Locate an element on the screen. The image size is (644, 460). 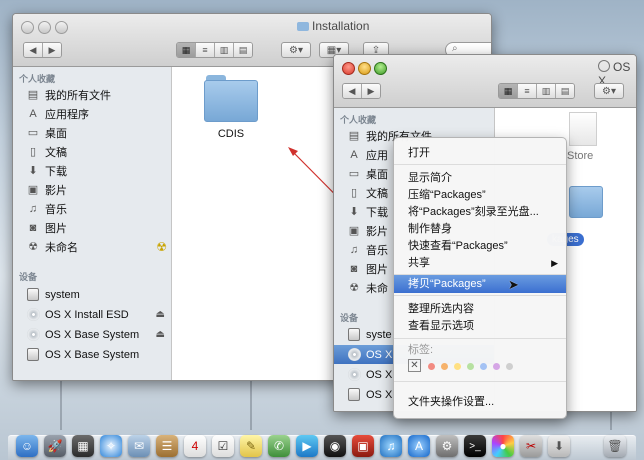
notes-icon: ✎ is located at coordinates (251, 446).